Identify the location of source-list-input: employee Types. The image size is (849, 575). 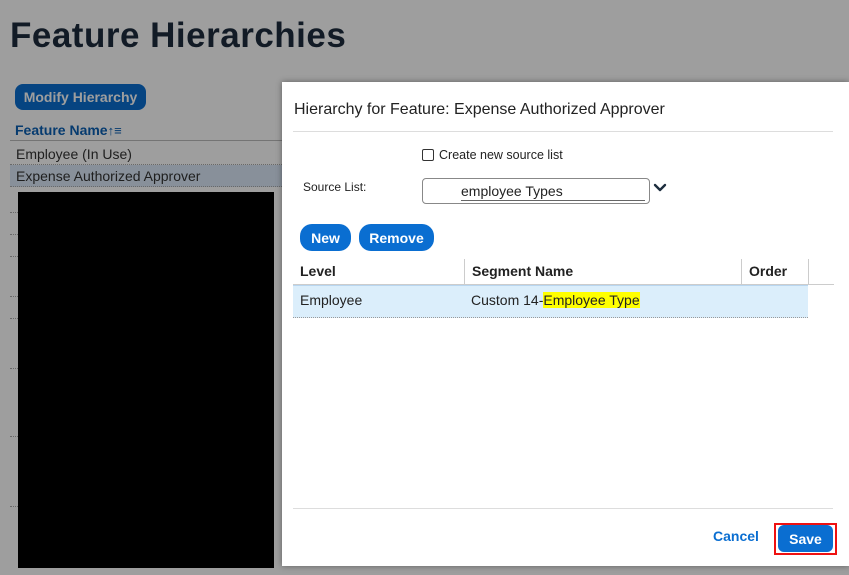
(536, 191).